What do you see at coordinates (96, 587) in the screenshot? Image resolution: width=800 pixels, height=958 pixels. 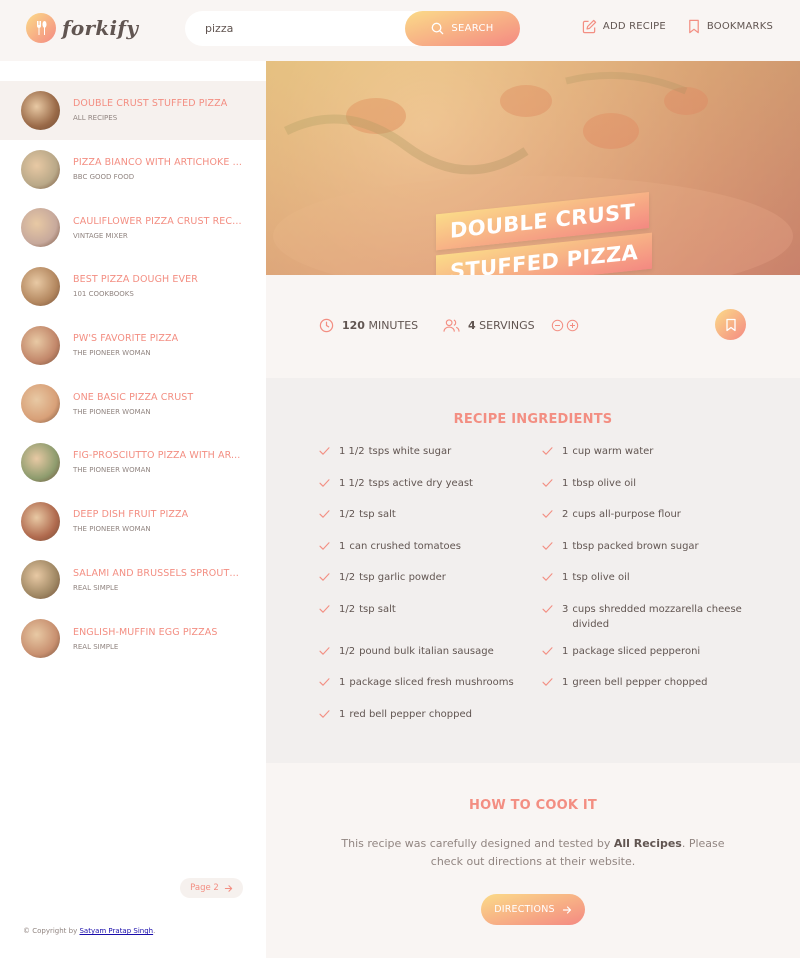 I see `result-publisher: REAL SIMPLE` at bounding box center [96, 587].